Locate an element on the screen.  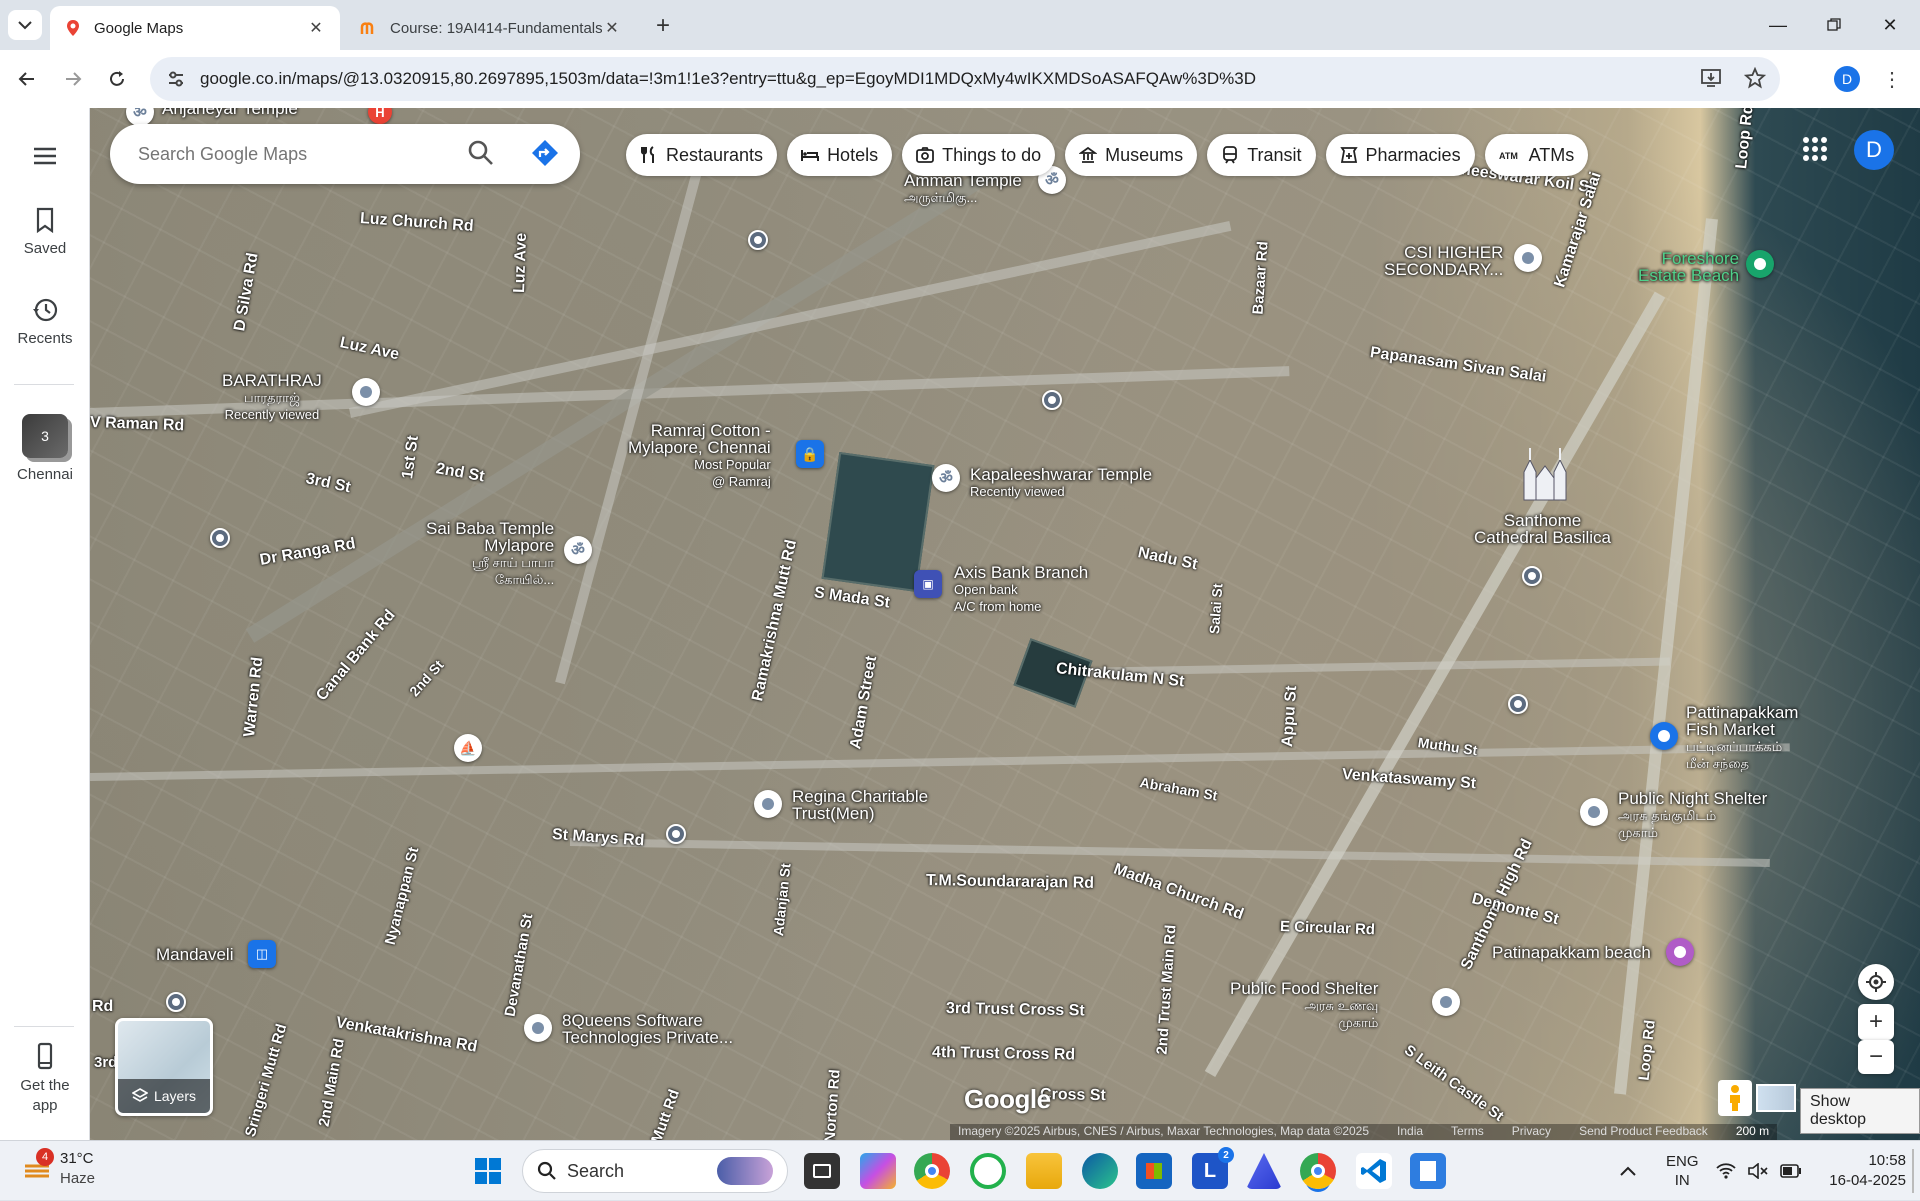
chip-pharmacies: Pharmacies is located at coordinates (1400, 155).